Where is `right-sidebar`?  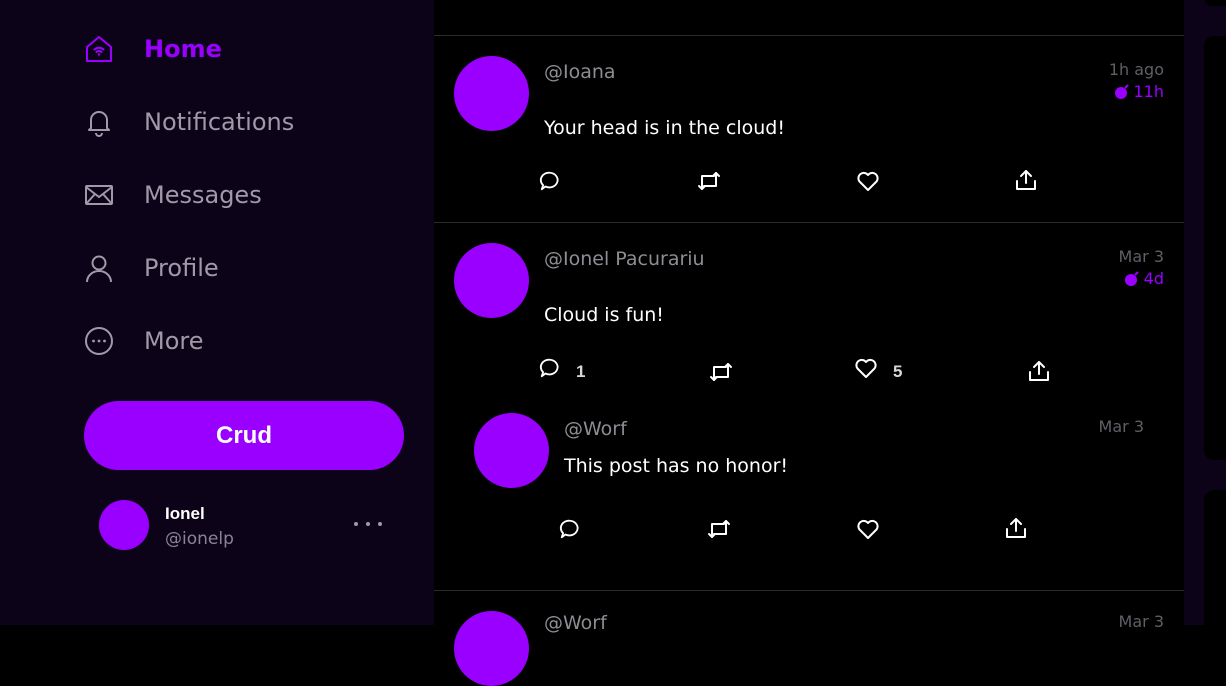
right-sidebar is located at coordinates (1205, 320).